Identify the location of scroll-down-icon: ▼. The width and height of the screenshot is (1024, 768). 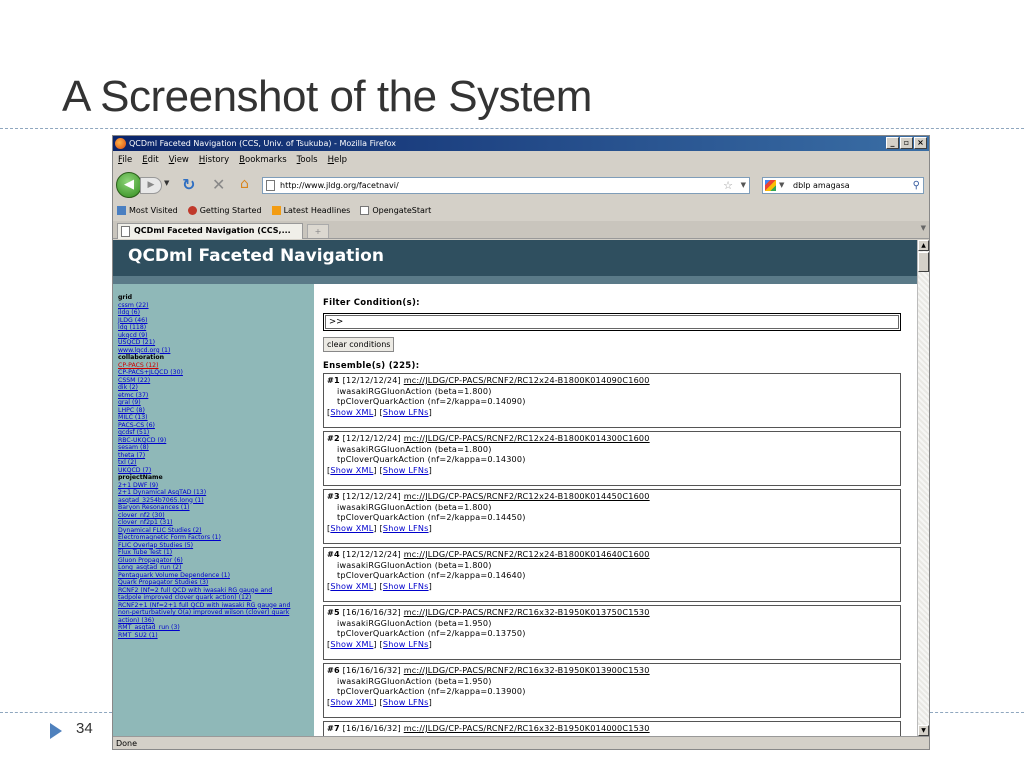
(923, 730).